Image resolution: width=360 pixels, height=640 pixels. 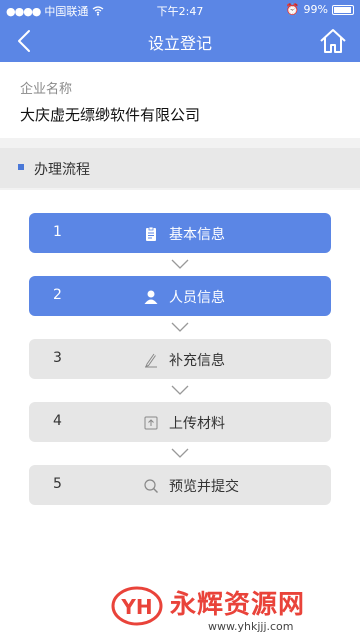 I want to click on step-number: 2, so click(x=57, y=295).